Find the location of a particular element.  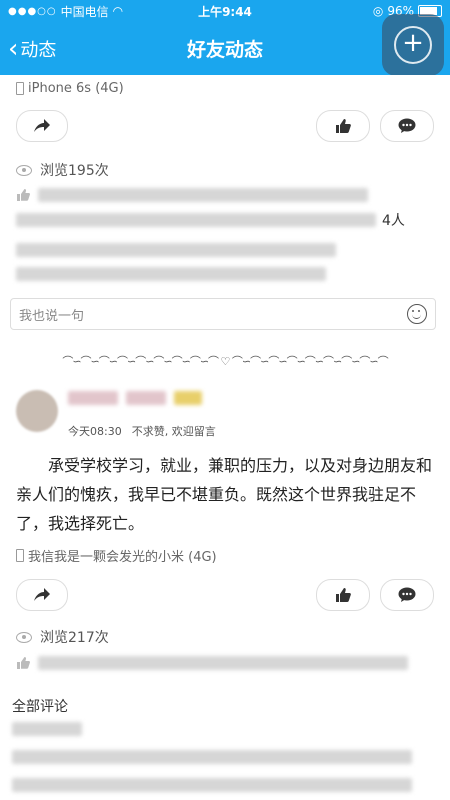

comment-list is located at coordinates (212, 757).